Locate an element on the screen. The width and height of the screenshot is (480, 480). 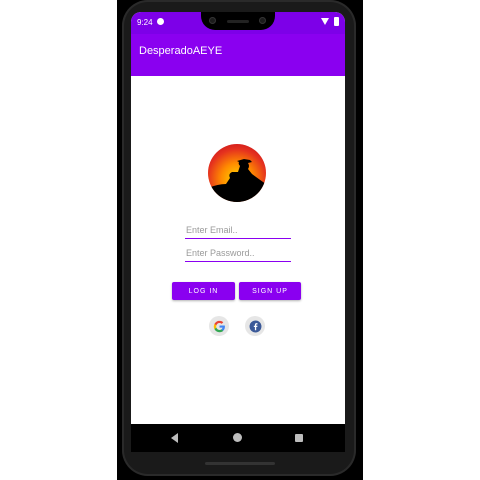
cowboy-logo-icon is located at coordinates (237, 173).